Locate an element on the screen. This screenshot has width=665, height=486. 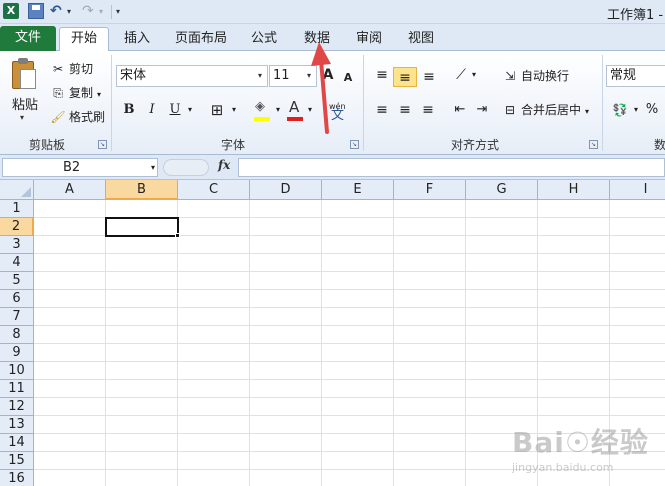
scissors-icon: ✂ is located at coordinates (58, 69).